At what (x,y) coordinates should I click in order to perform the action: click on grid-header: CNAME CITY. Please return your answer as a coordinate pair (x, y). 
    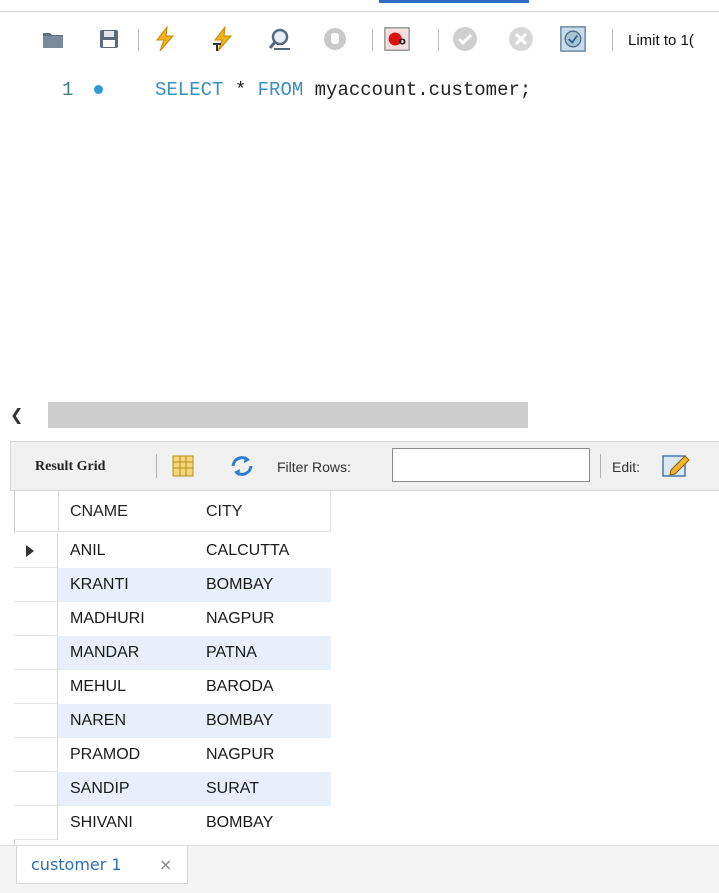
    Looking at the image, I should click on (172, 511).